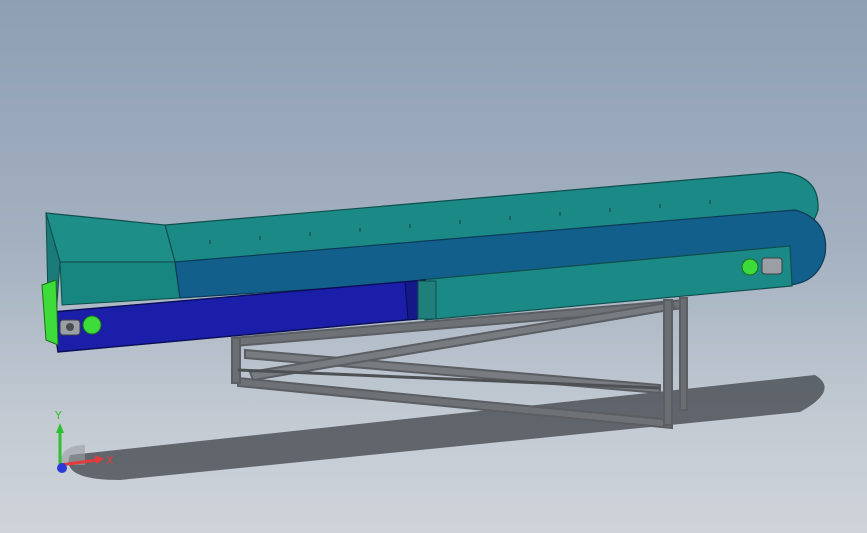 Image resolution: width=867 pixels, height=533 pixels. Describe the element at coordinates (92, 325) in the screenshot. I see `left-roller-highlight` at that location.